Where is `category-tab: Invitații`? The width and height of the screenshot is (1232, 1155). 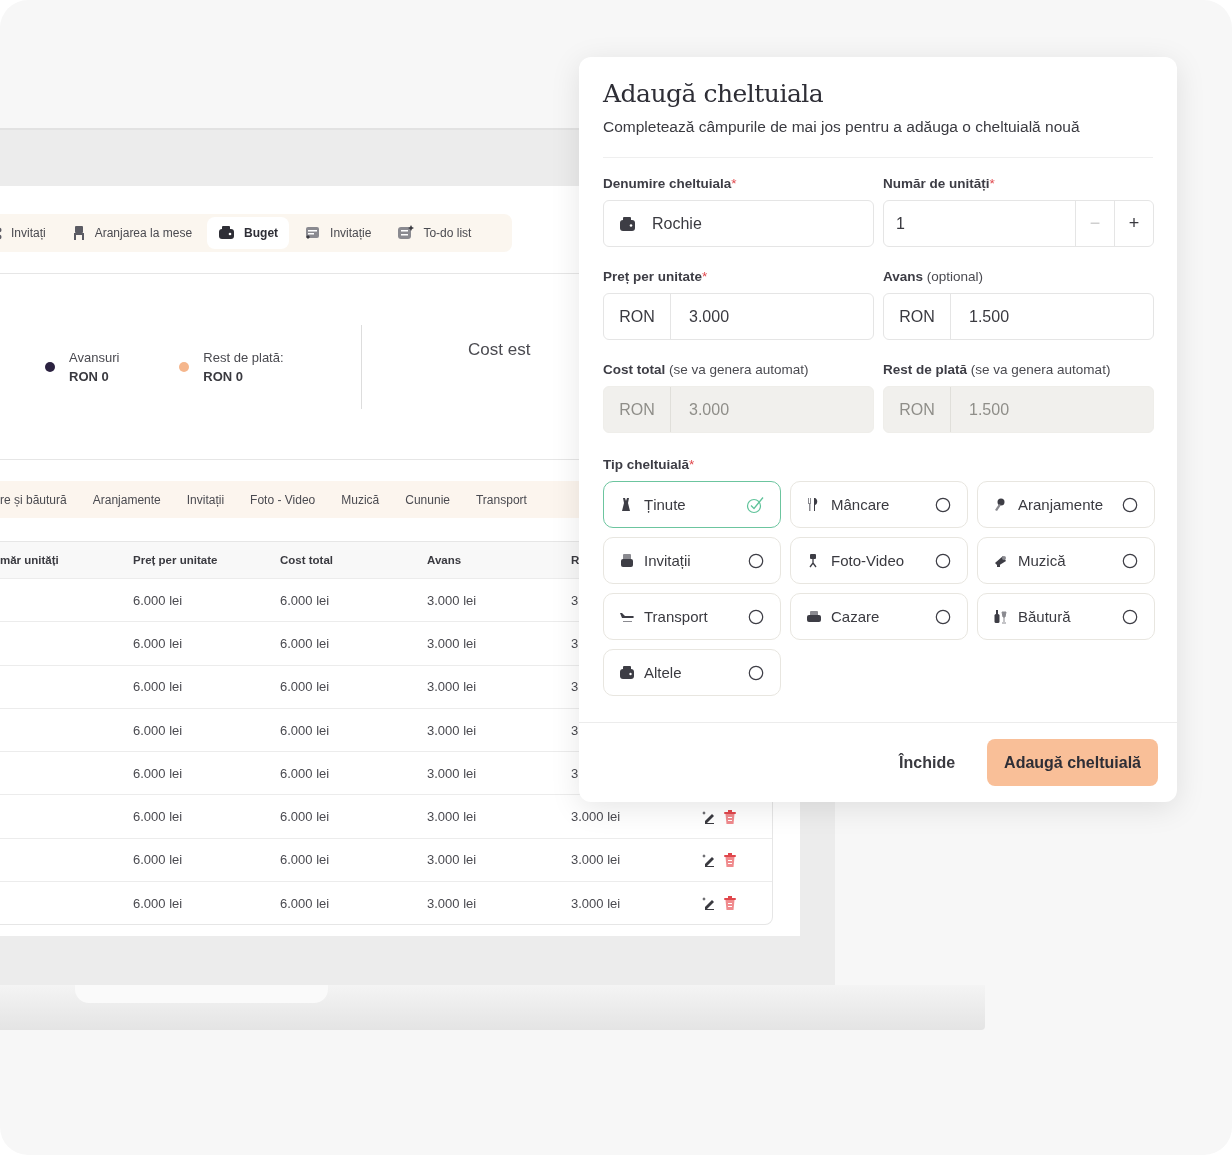 category-tab: Invitații is located at coordinates (205, 499).